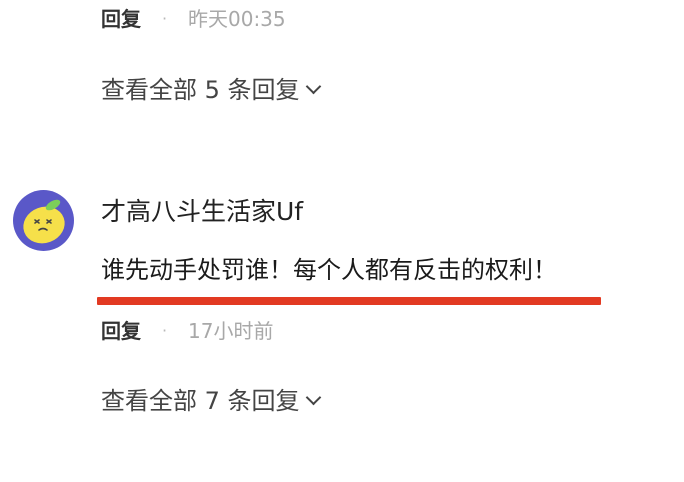 Image resolution: width=684 pixels, height=482 pixels. I want to click on view-all-replies-button: 查看全部 7 条回复, so click(211, 401).